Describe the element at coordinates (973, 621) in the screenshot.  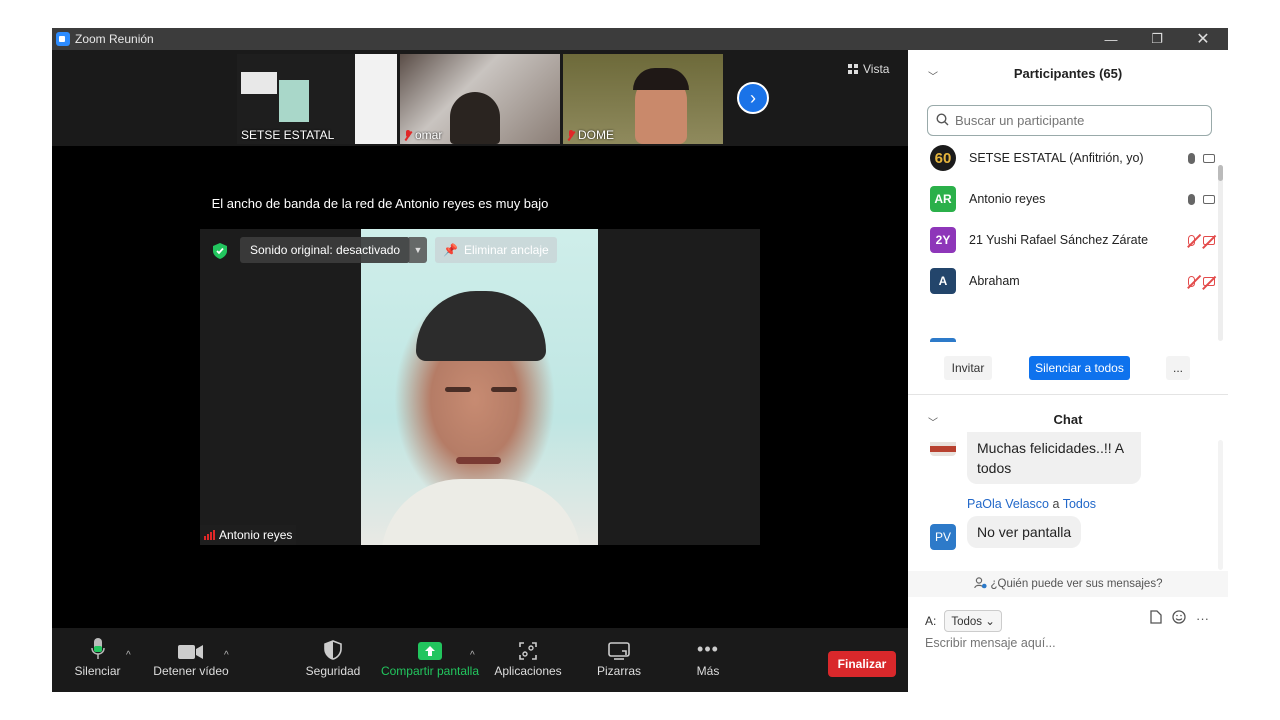
I see `recipient-select: Todos ⌄` at that location.